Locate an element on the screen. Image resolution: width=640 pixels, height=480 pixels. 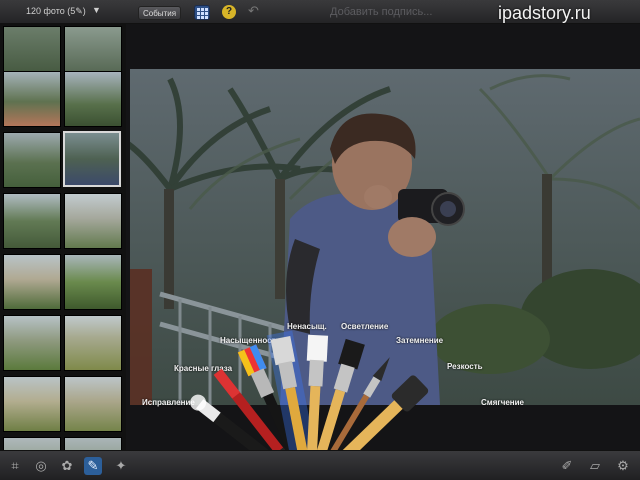
crop-icon: ⌗ is located at coordinates (15, 466).